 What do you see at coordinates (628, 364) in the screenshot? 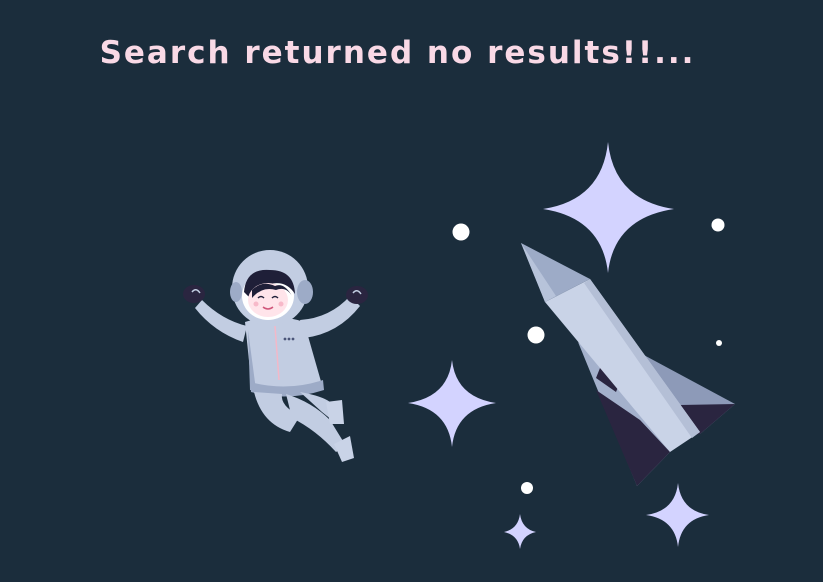
I see `rocket-icon` at bounding box center [628, 364].